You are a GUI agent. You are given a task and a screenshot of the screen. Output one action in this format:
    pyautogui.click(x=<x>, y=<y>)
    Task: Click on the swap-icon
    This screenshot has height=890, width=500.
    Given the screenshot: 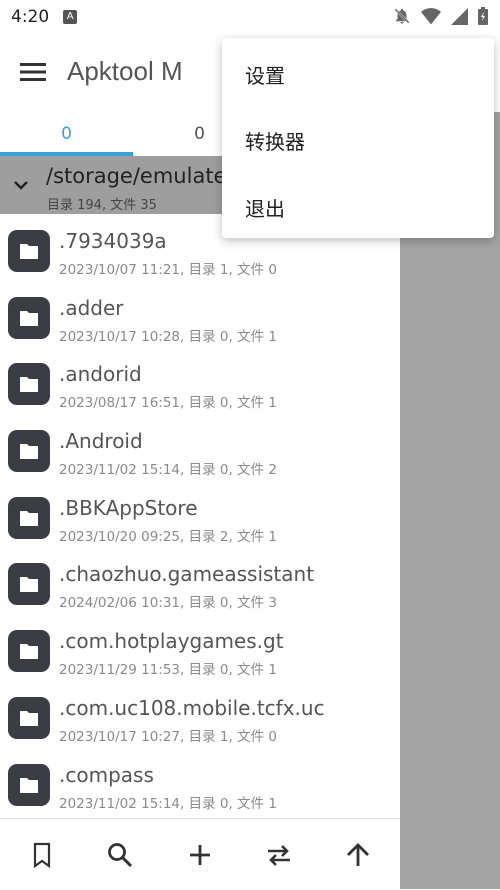 What is the action you would take?
    pyautogui.click(x=279, y=855)
    